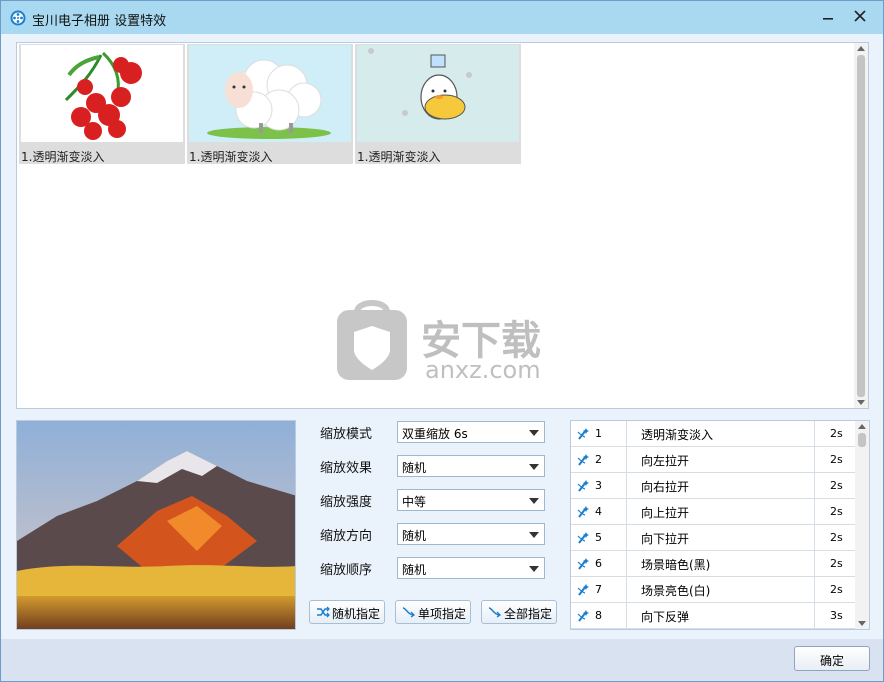 The image size is (884, 682). What do you see at coordinates (442, 17) in the screenshot?
I see `title-bar: 宝川电子相册 设置特效` at bounding box center [442, 17].